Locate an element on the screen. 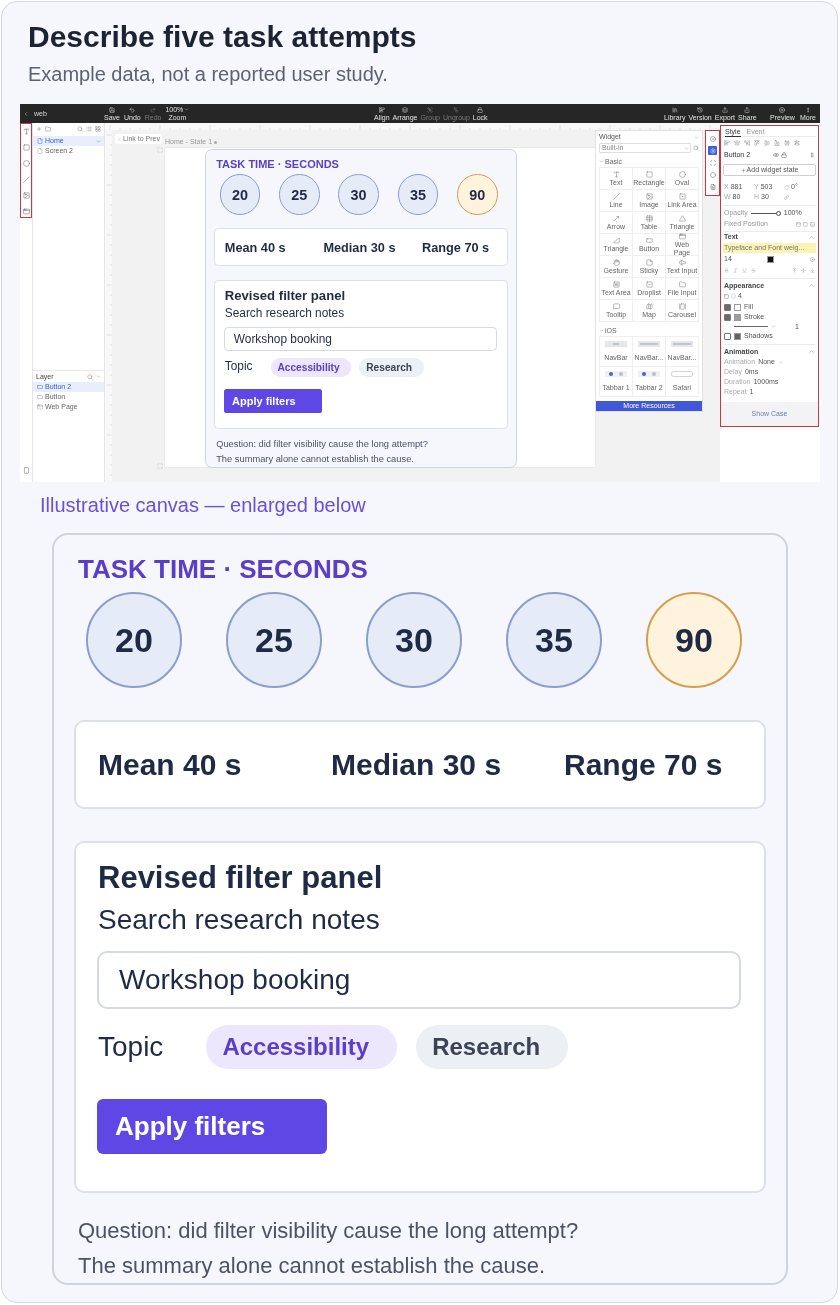  time-bubble: 25 is located at coordinates (274, 640).